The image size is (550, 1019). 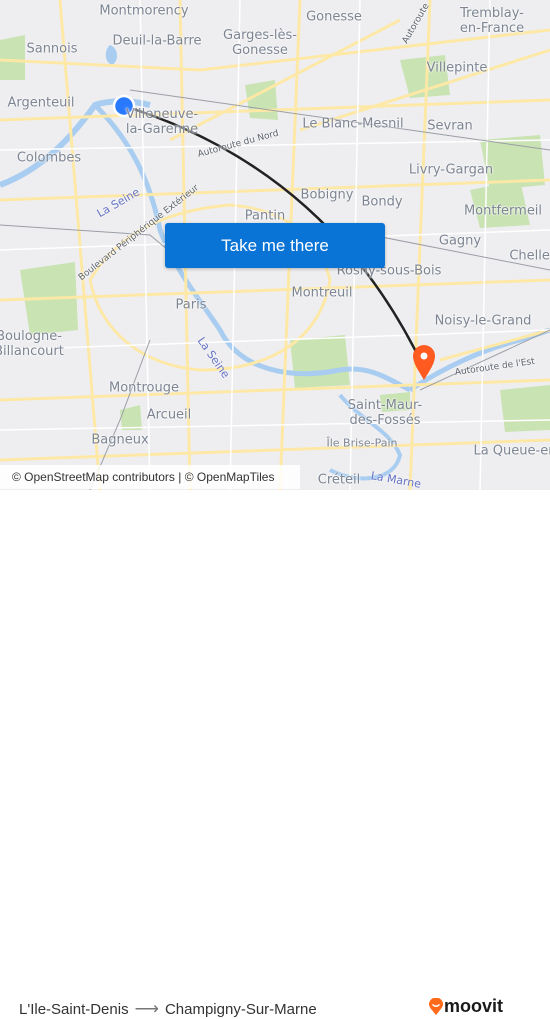 What do you see at coordinates (385, 413) in the screenshot?
I see `place-label: Saint-Maur- des-Fossés` at bounding box center [385, 413].